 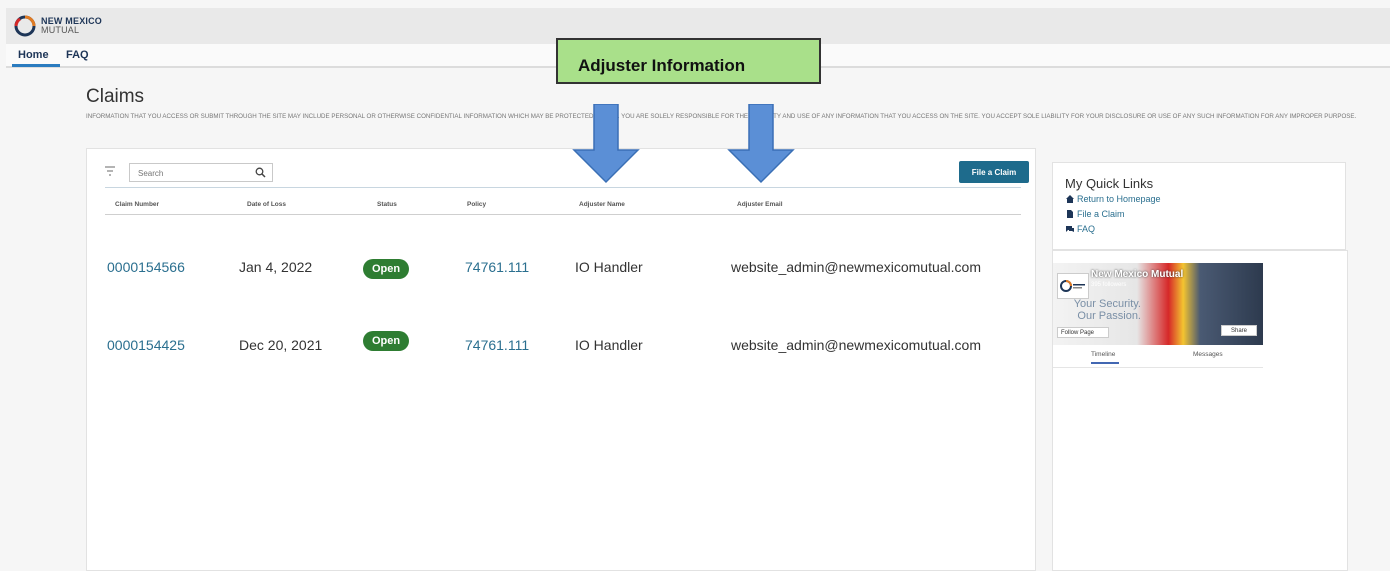 What do you see at coordinates (1137, 274) in the screenshot?
I see `facebook-page-name: New Mexico Mutual` at bounding box center [1137, 274].